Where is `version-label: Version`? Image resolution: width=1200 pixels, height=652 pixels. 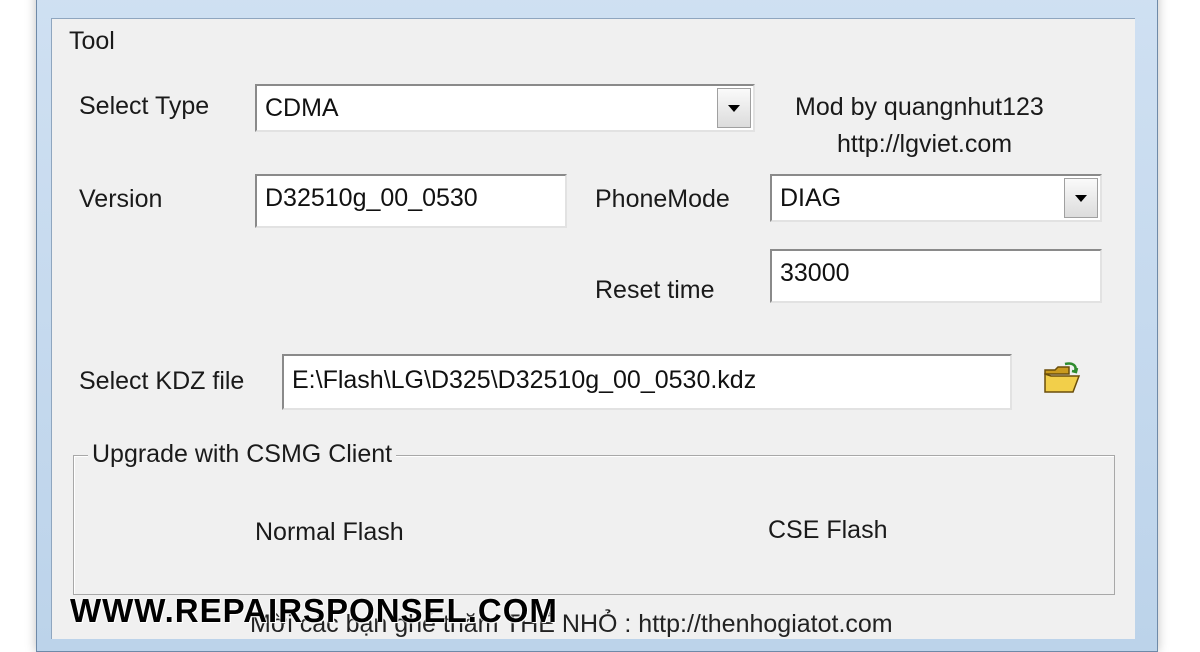 version-label: Version is located at coordinates (121, 199).